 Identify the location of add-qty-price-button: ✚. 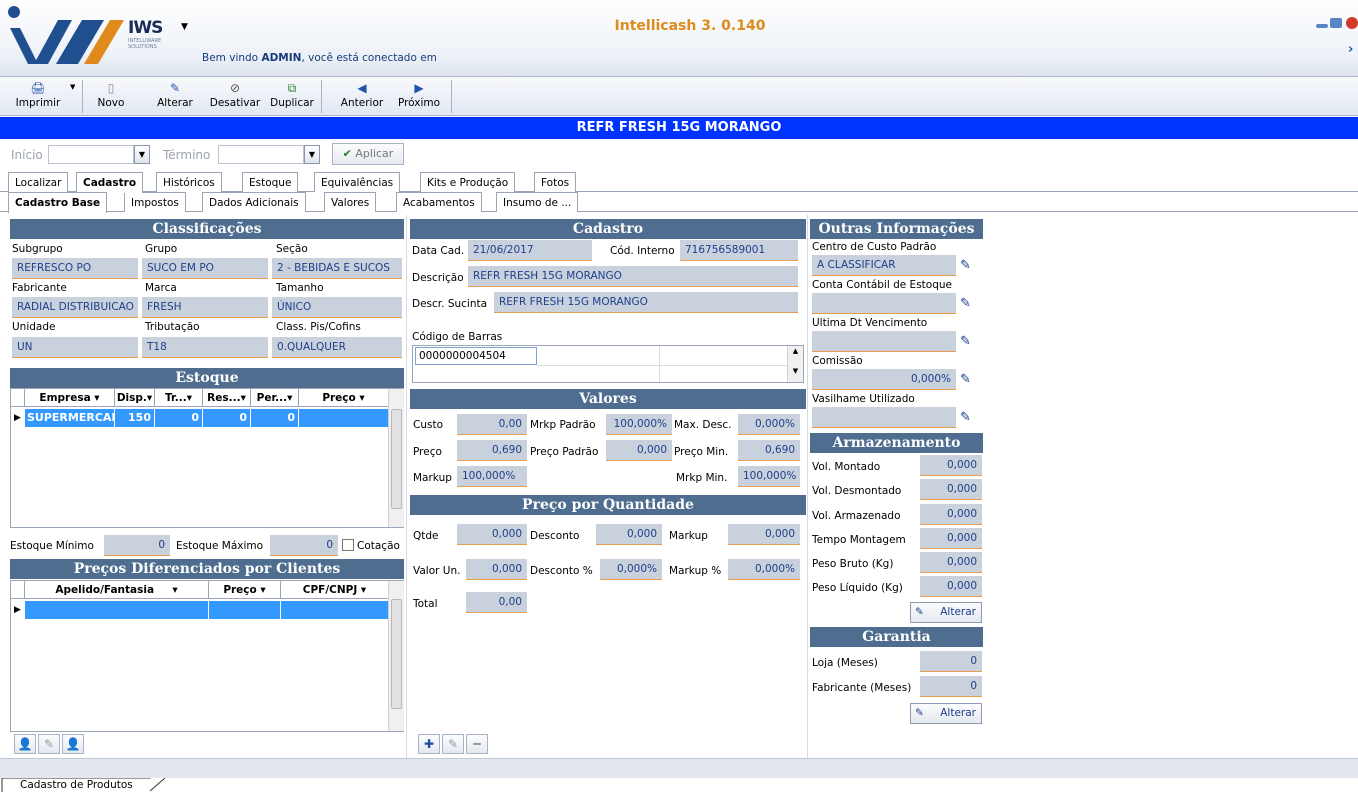
(429, 744).